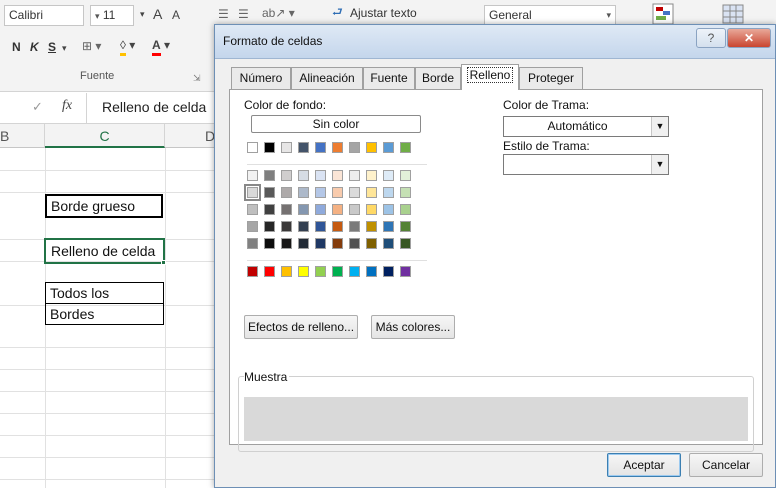 Image resolution: width=776 pixels, height=488 pixels. Describe the element at coordinates (157, 14) in the screenshot. I see `grow-font-button: A` at that location.